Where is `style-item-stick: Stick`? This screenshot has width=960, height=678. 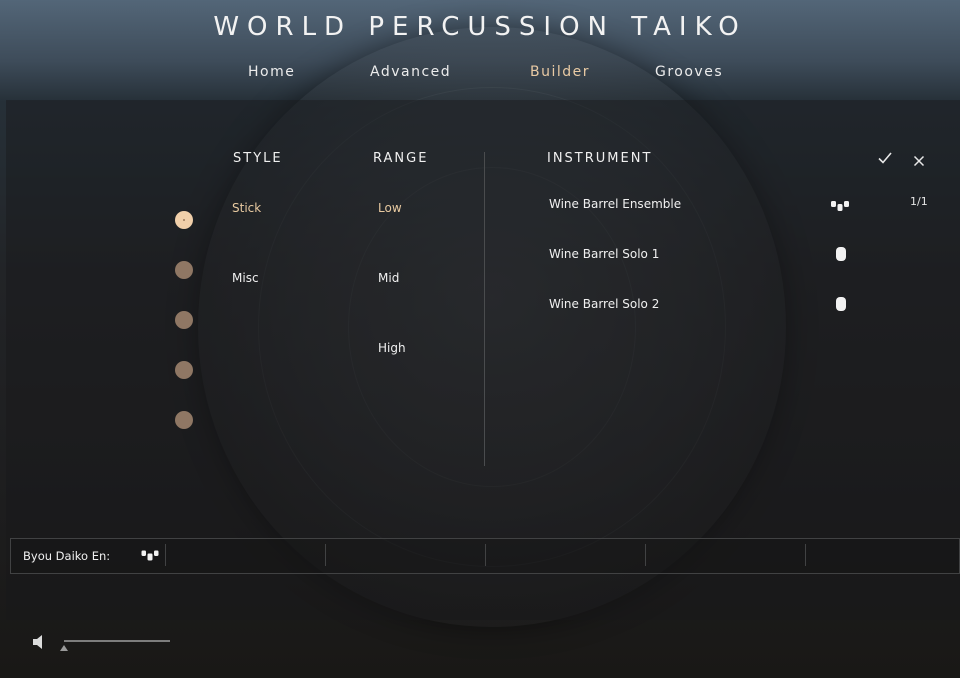 style-item-stick: Stick is located at coordinates (246, 208).